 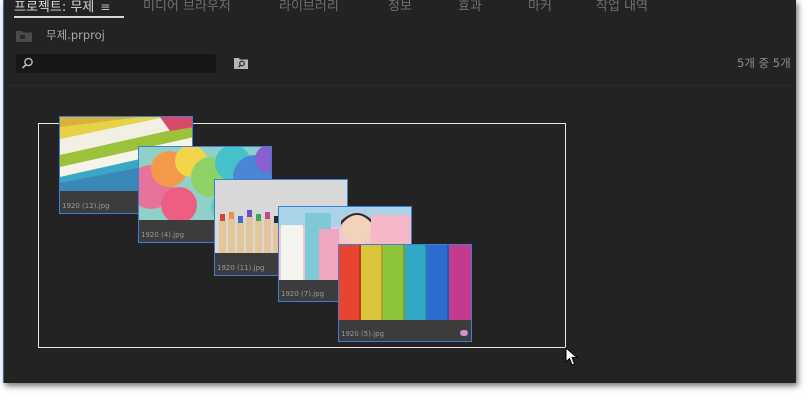 I want to click on clip-thumbnail: 1920 (5).jpg, so click(x=405, y=293).